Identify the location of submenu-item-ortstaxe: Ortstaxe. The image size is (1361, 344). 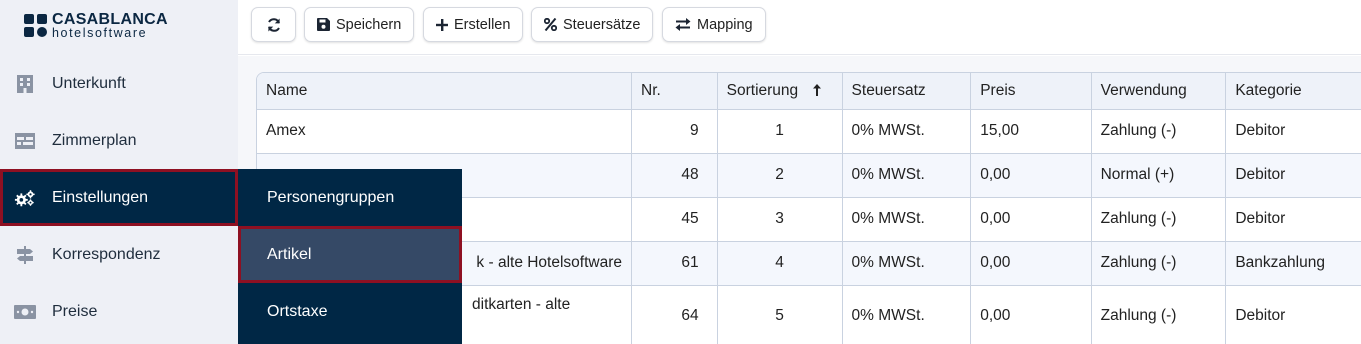
(350, 311).